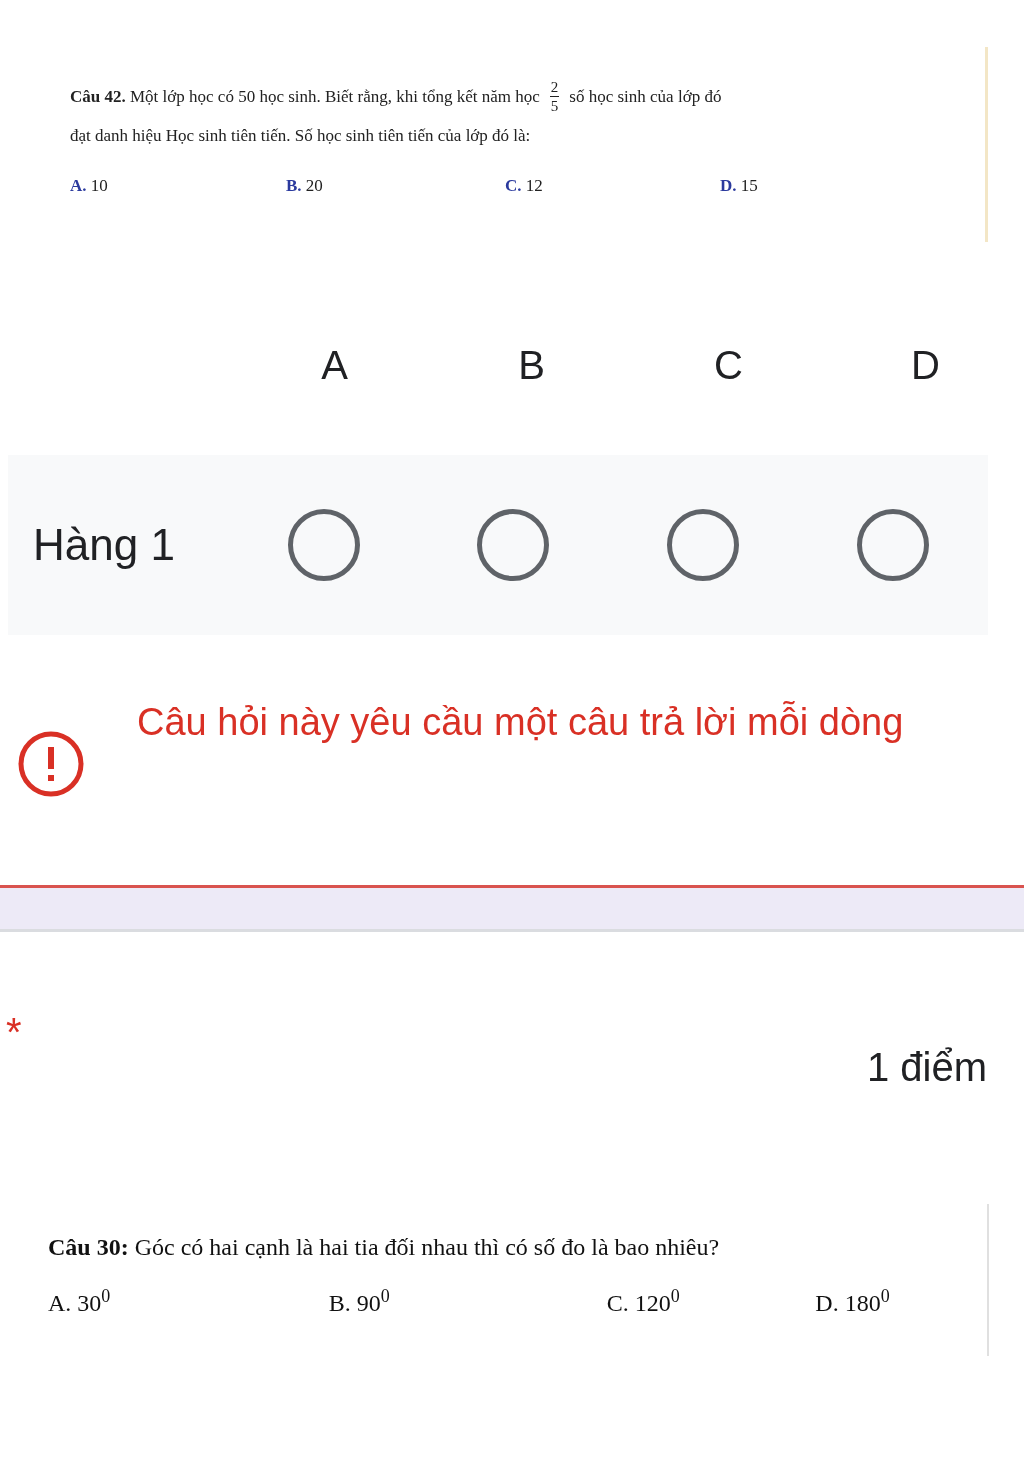 This screenshot has height=1466, width=1024. I want to click on answer-option: D. 180$^{0}$, so click(919, 1303).